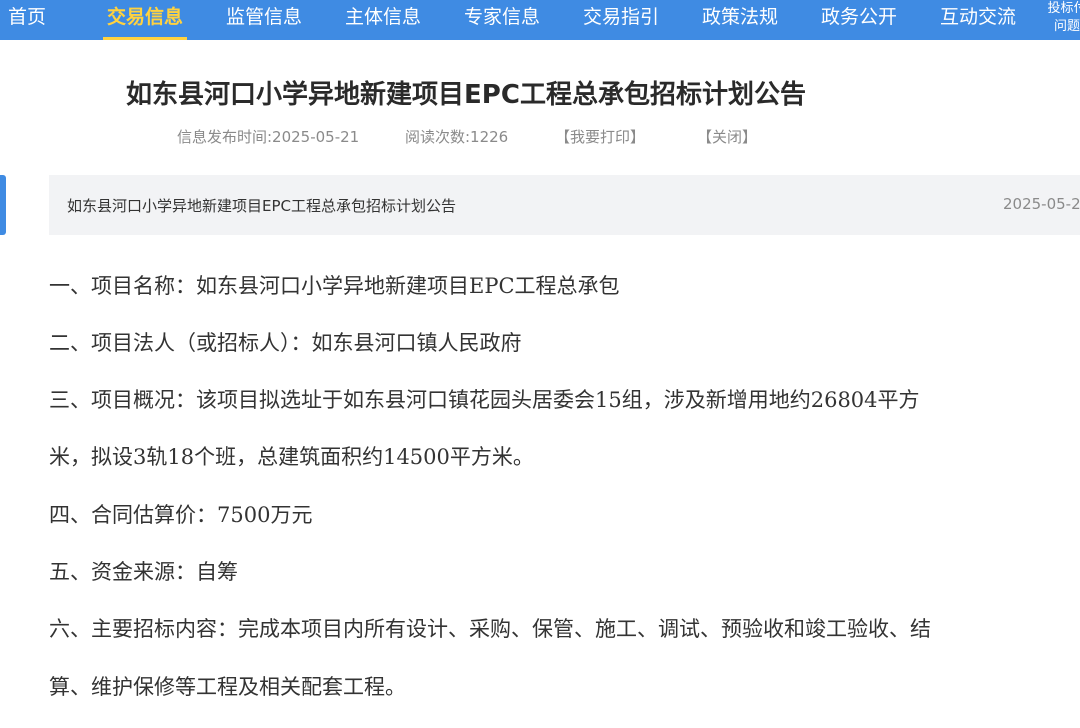  What do you see at coordinates (564, 205) in the screenshot?
I see `summary-bar: 如东县河口小学异地新建项目EPC工程总承包招标计划公告 2025-05-21` at bounding box center [564, 205].